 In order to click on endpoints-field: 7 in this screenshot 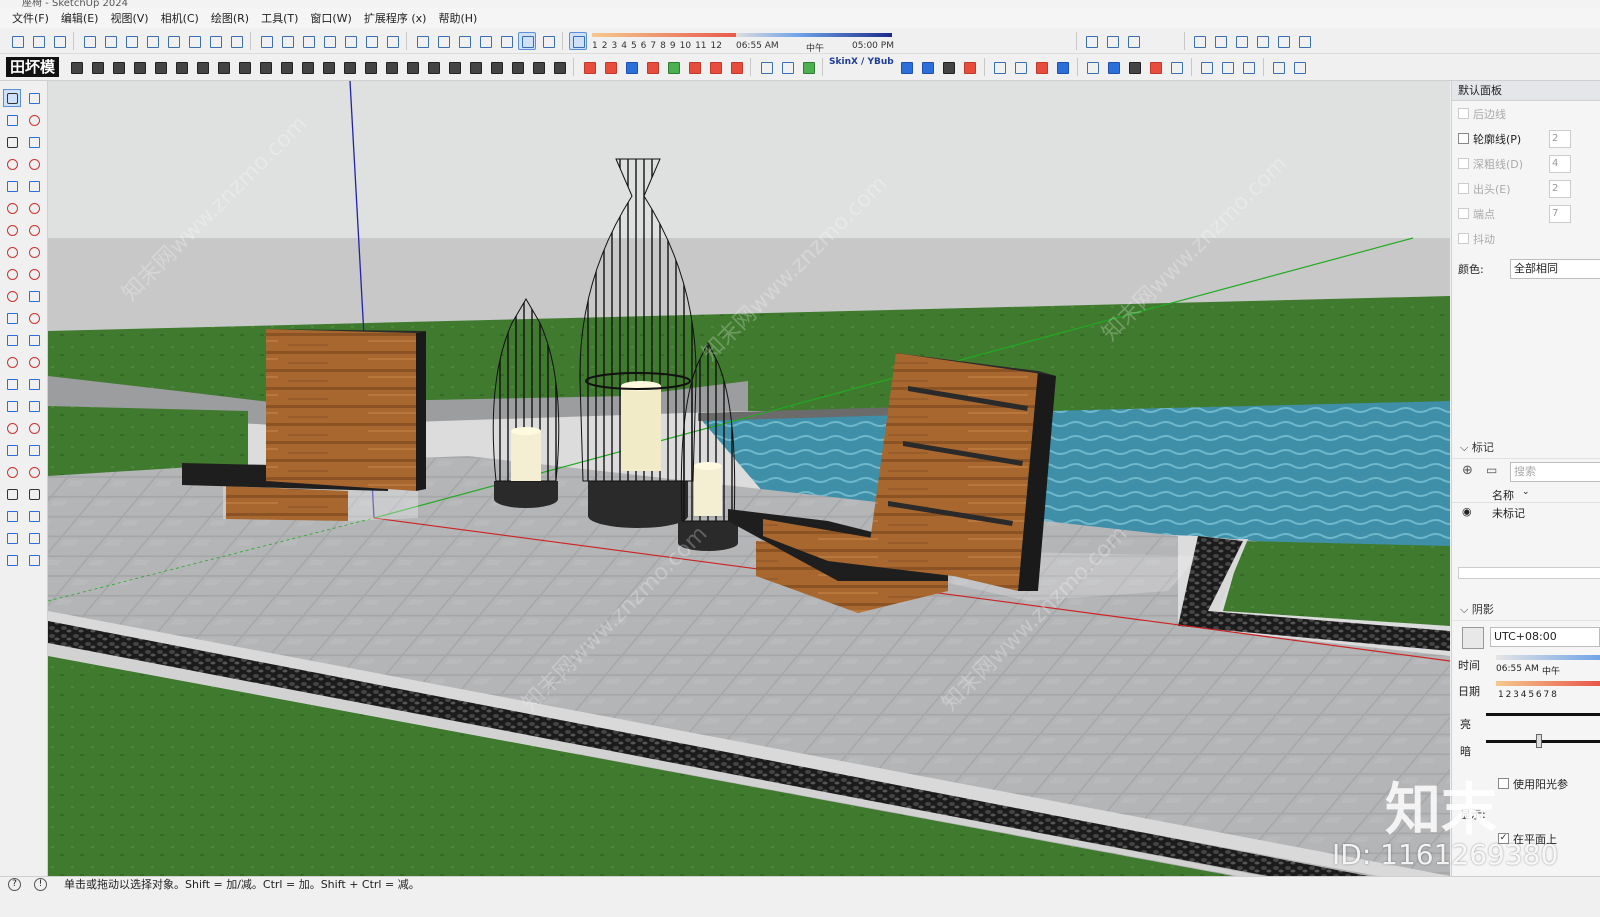, I will do `click(1560, 213)`.